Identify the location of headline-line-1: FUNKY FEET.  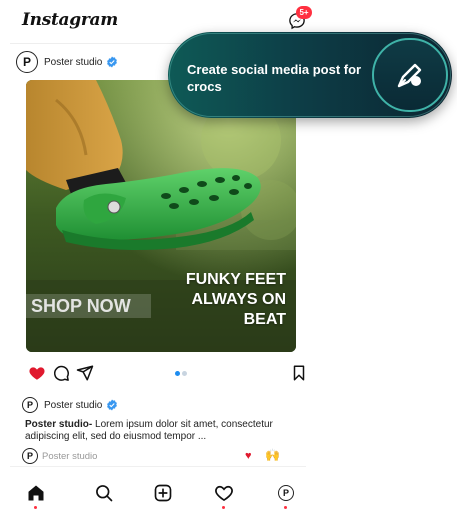
(235, 279).